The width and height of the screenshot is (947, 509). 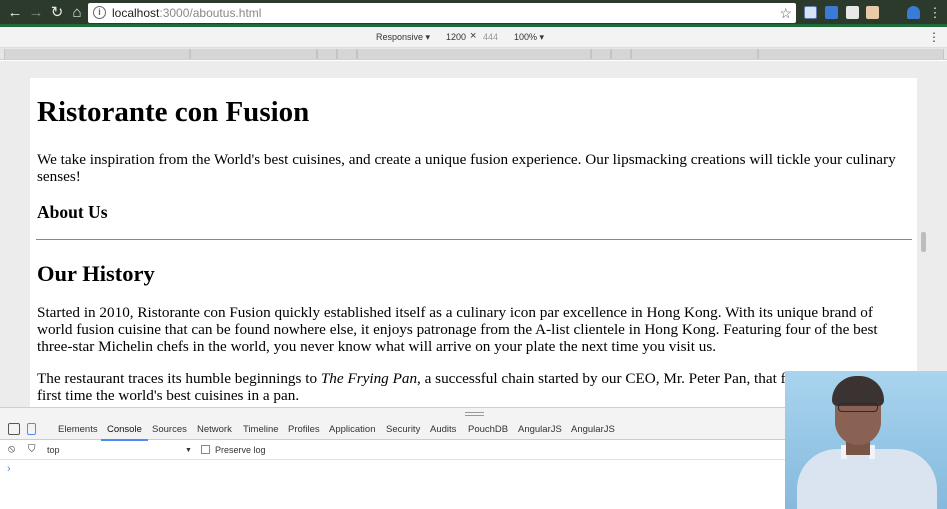 I want to click on frying-pan-name: The Frying Pan, so click(x=369, y=378).